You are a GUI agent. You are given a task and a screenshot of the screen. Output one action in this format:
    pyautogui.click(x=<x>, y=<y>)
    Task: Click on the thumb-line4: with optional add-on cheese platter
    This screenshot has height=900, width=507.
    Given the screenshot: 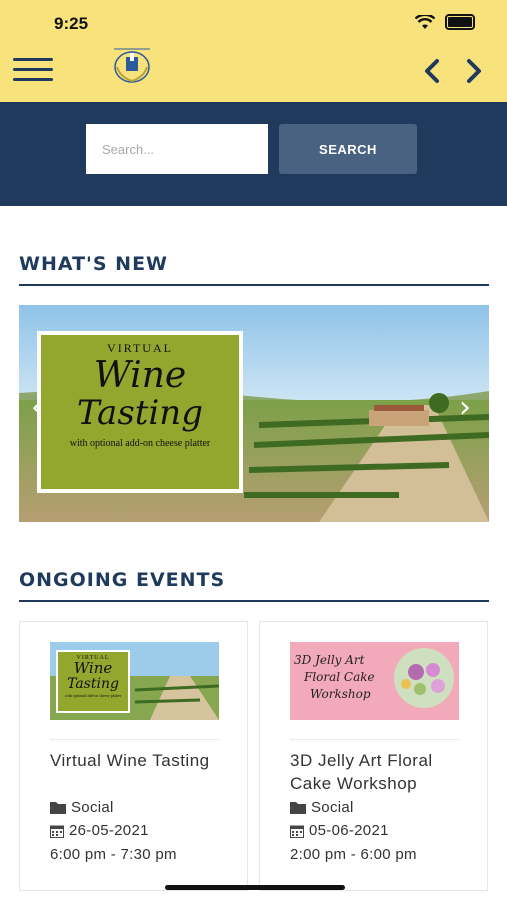 What is the action you would take?
    pyautogui.click(x=93, y=695)
    